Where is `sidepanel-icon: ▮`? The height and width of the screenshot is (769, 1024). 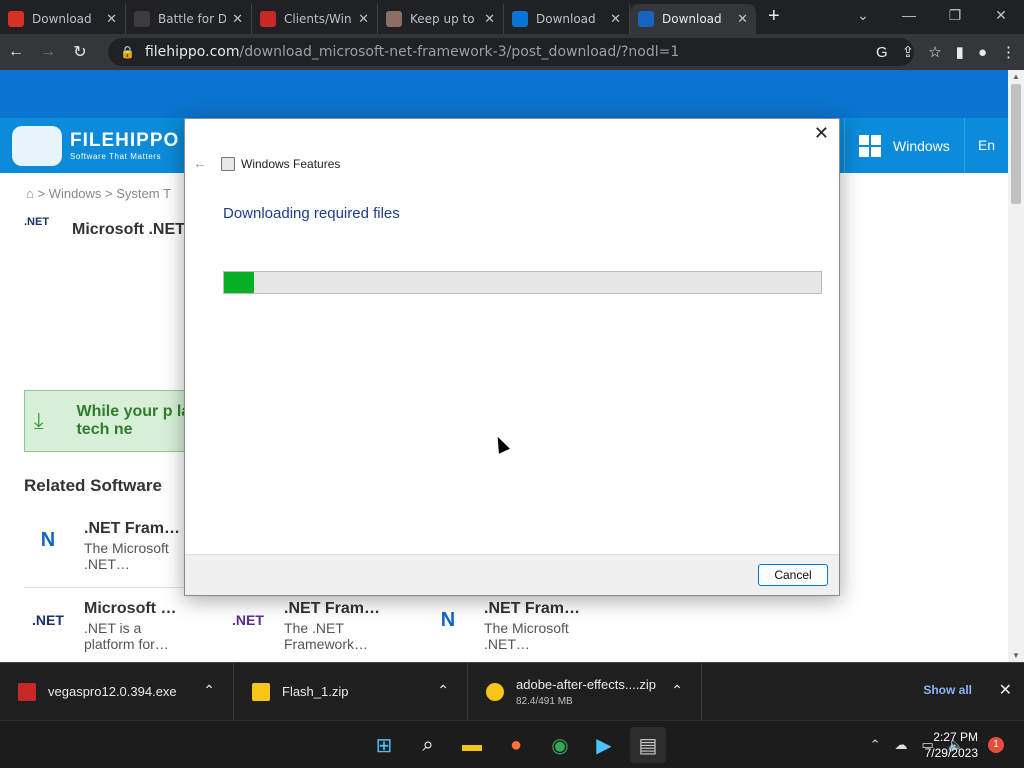 sidepanel-icon: ▮ is located at coordinates (960, 52).